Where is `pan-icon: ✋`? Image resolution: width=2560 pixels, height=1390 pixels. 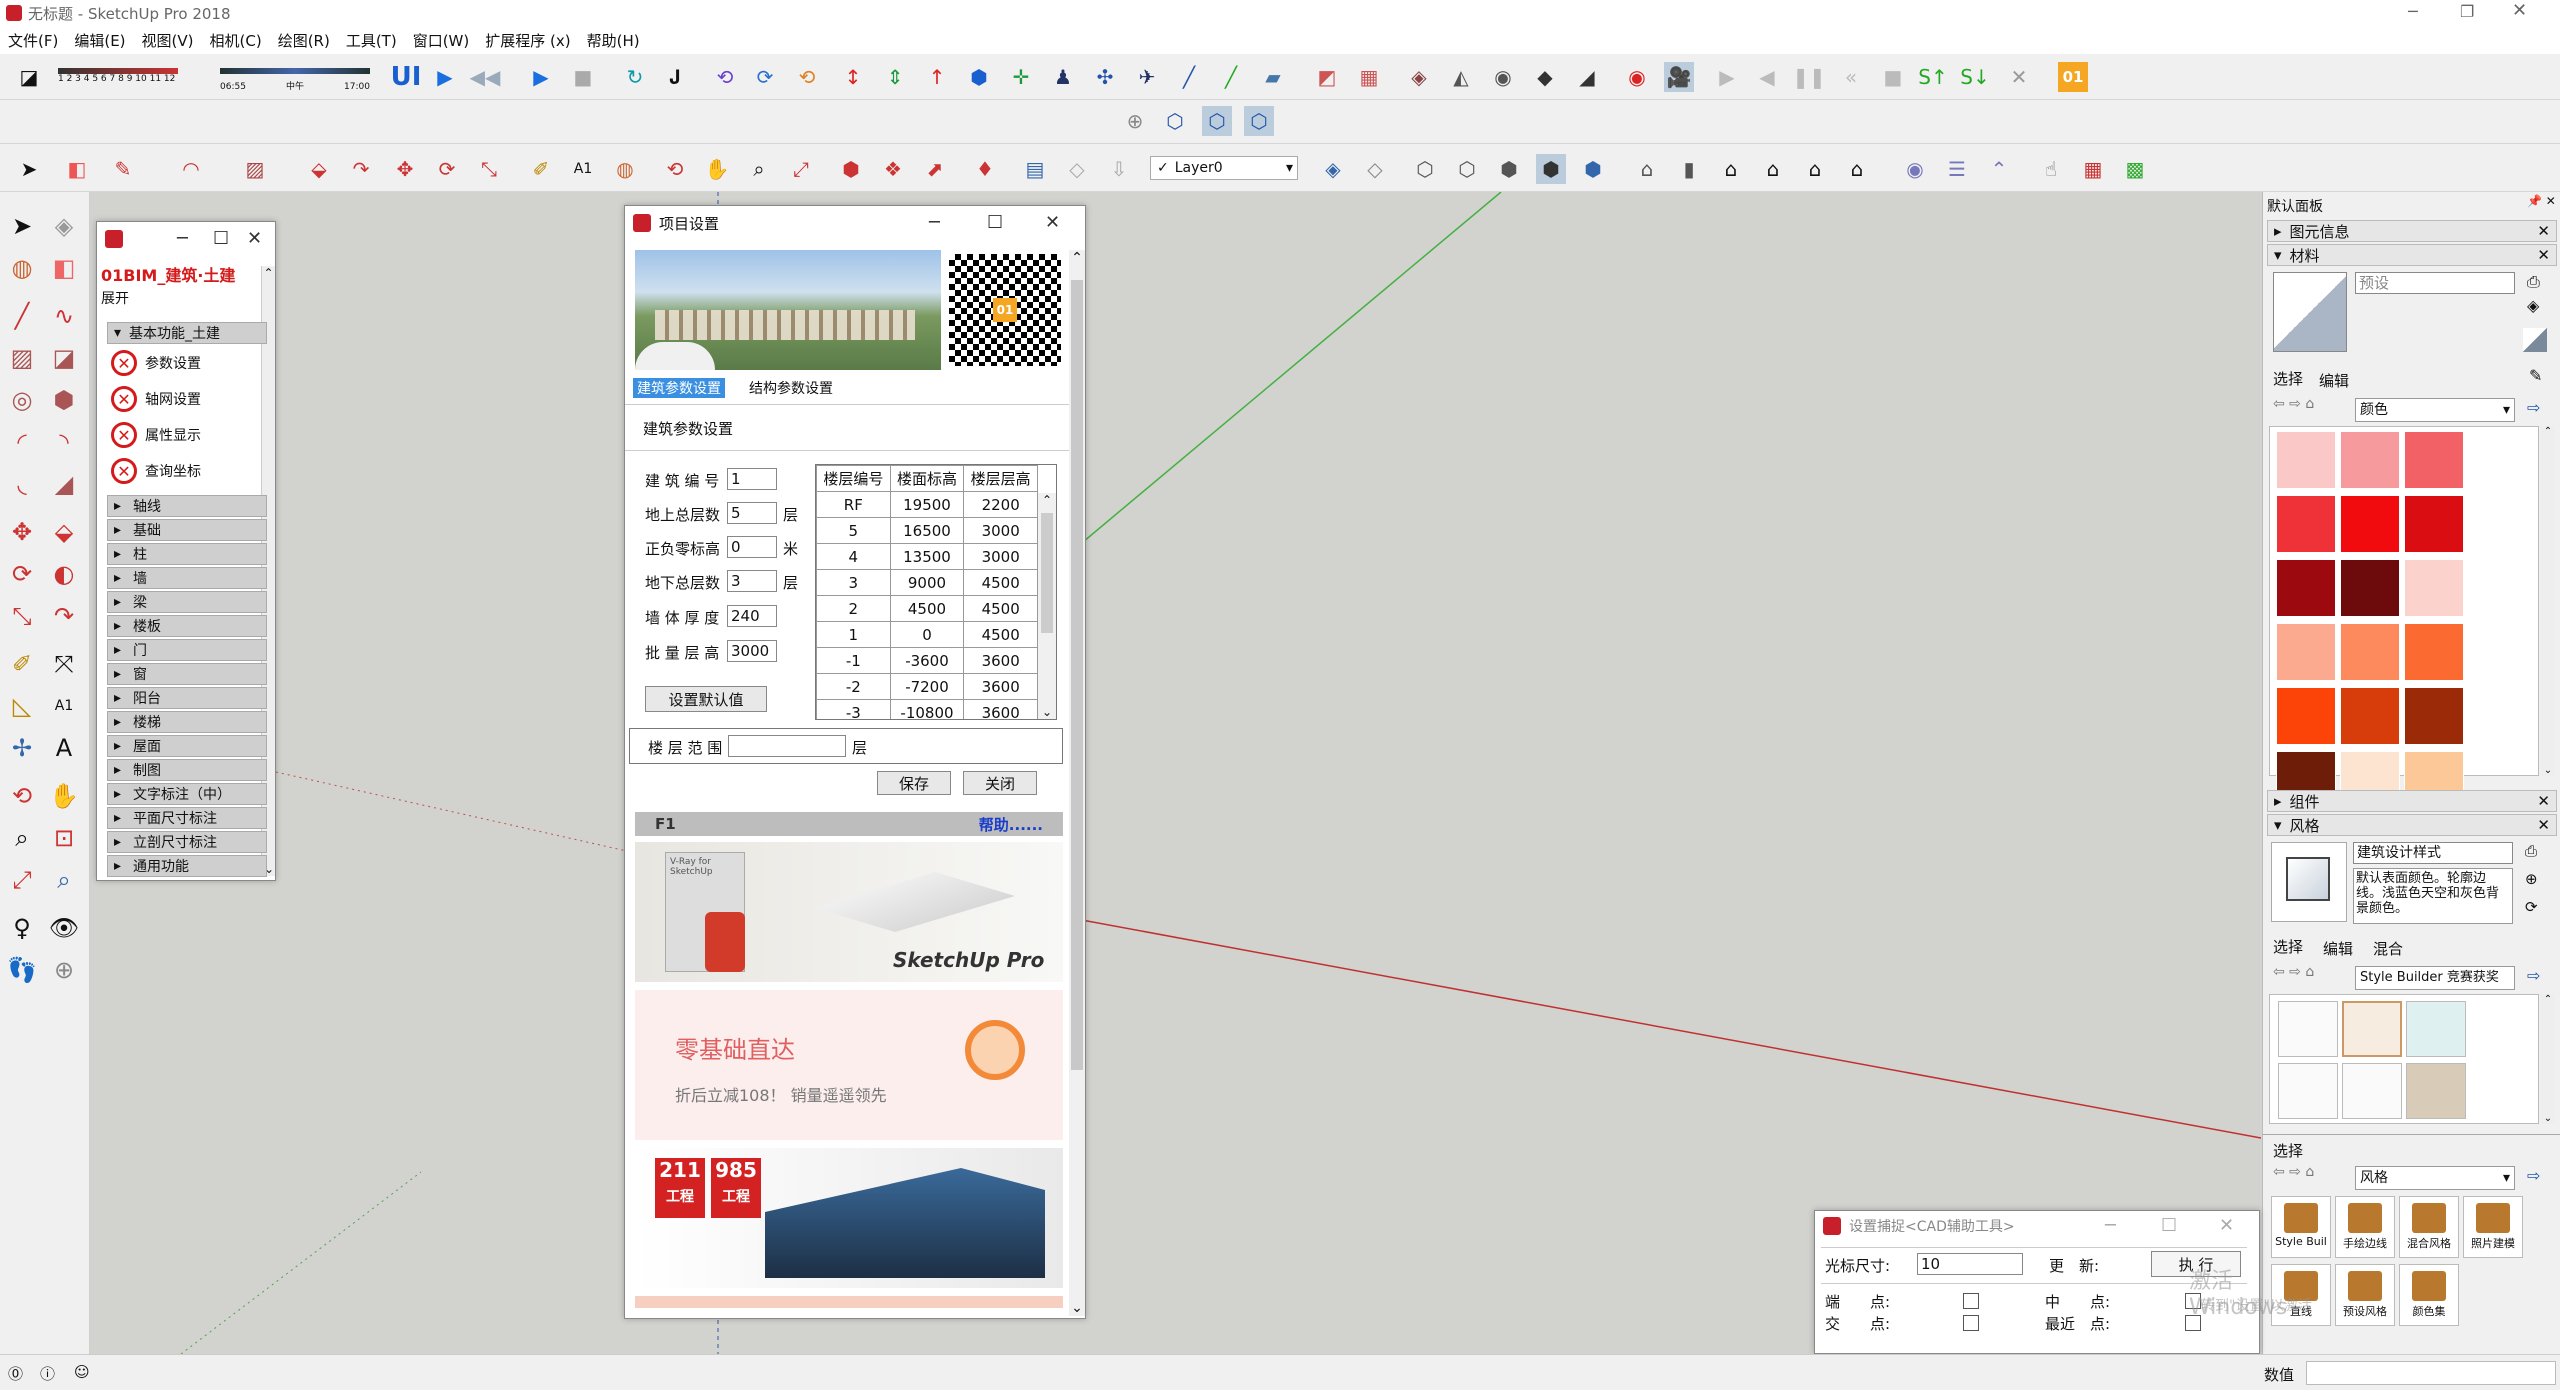
pan-icon: ✋ is located at coordinates (717, 169).